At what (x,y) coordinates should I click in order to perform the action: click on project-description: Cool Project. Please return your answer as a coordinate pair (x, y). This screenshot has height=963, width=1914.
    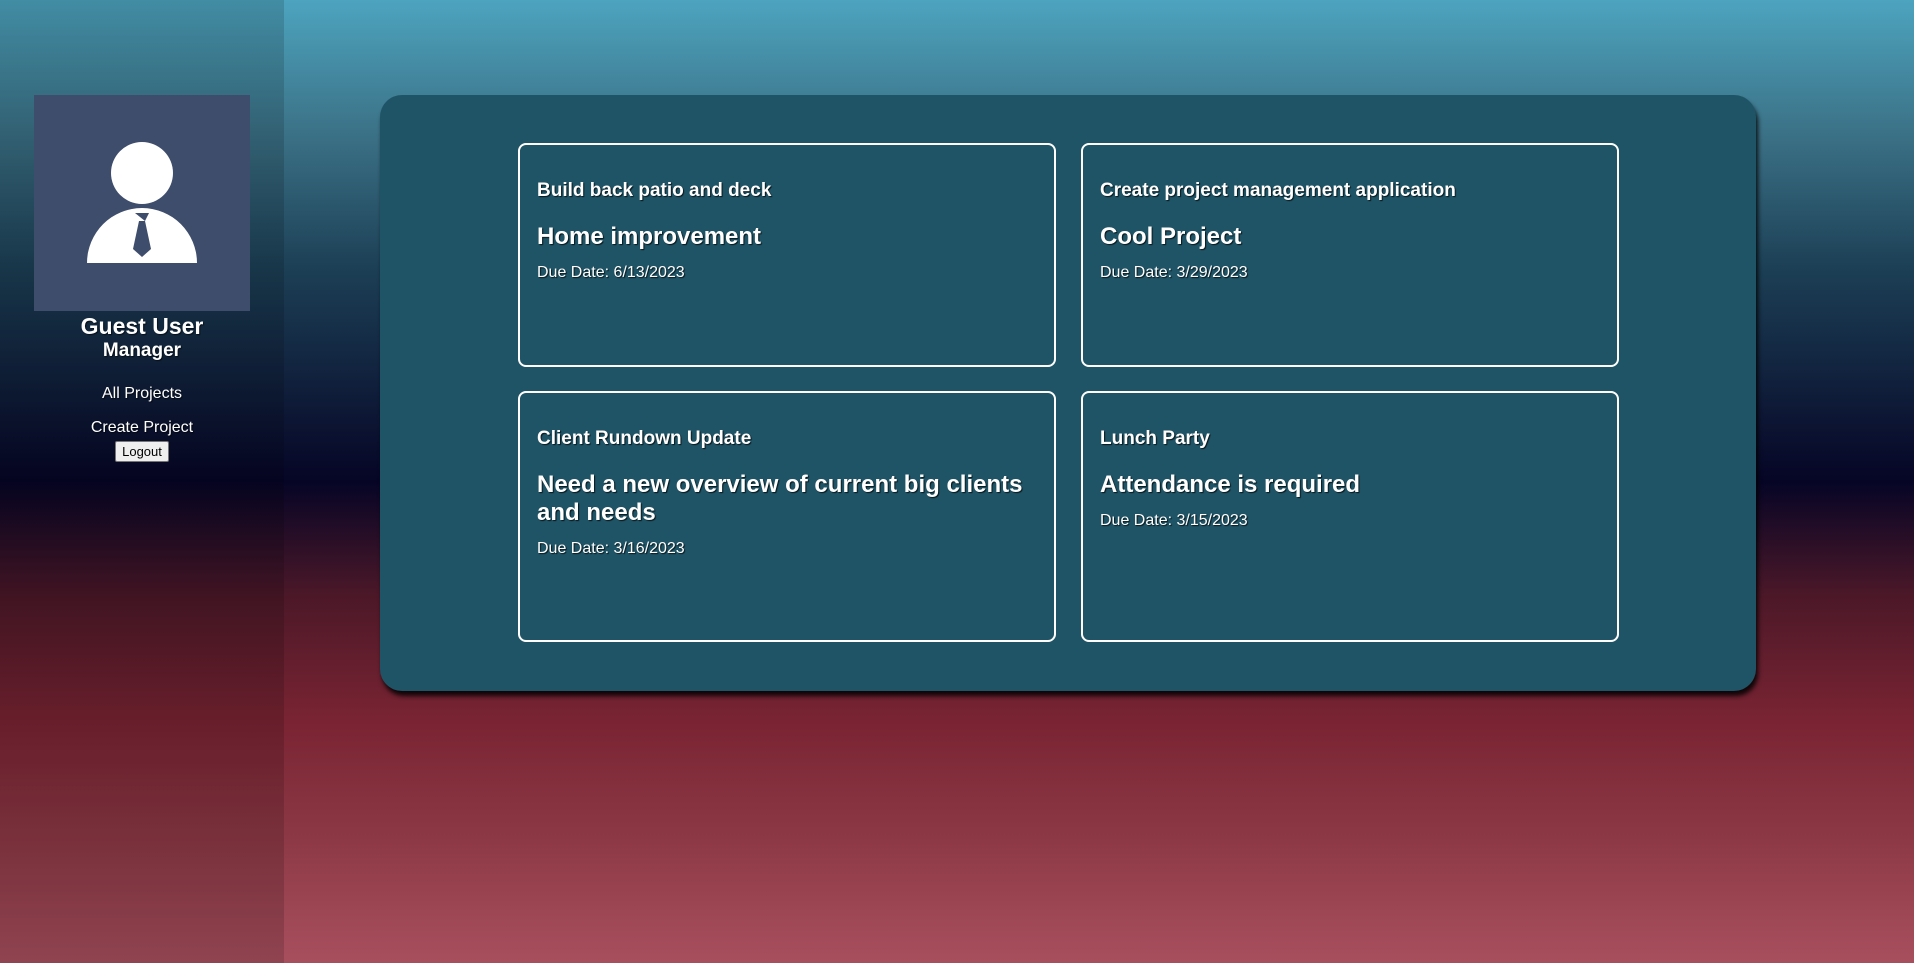
    Looking at the image, I should click on (1171, 236).